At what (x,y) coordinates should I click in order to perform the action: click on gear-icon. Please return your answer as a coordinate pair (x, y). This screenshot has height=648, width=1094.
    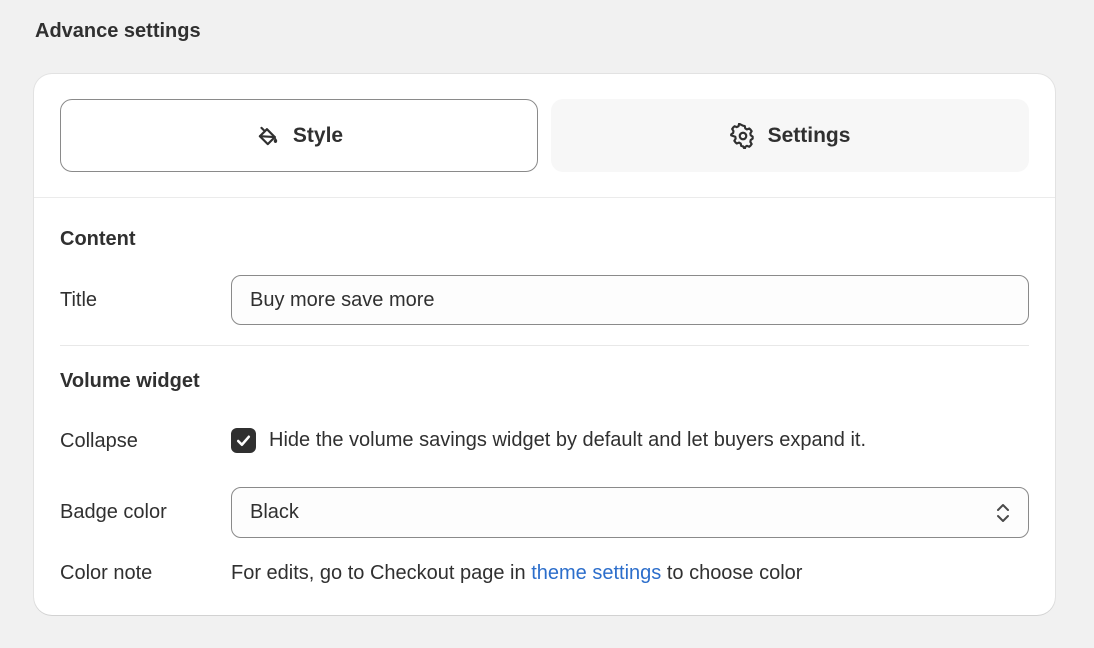
    Looking at the image, I should click on (742, 135).